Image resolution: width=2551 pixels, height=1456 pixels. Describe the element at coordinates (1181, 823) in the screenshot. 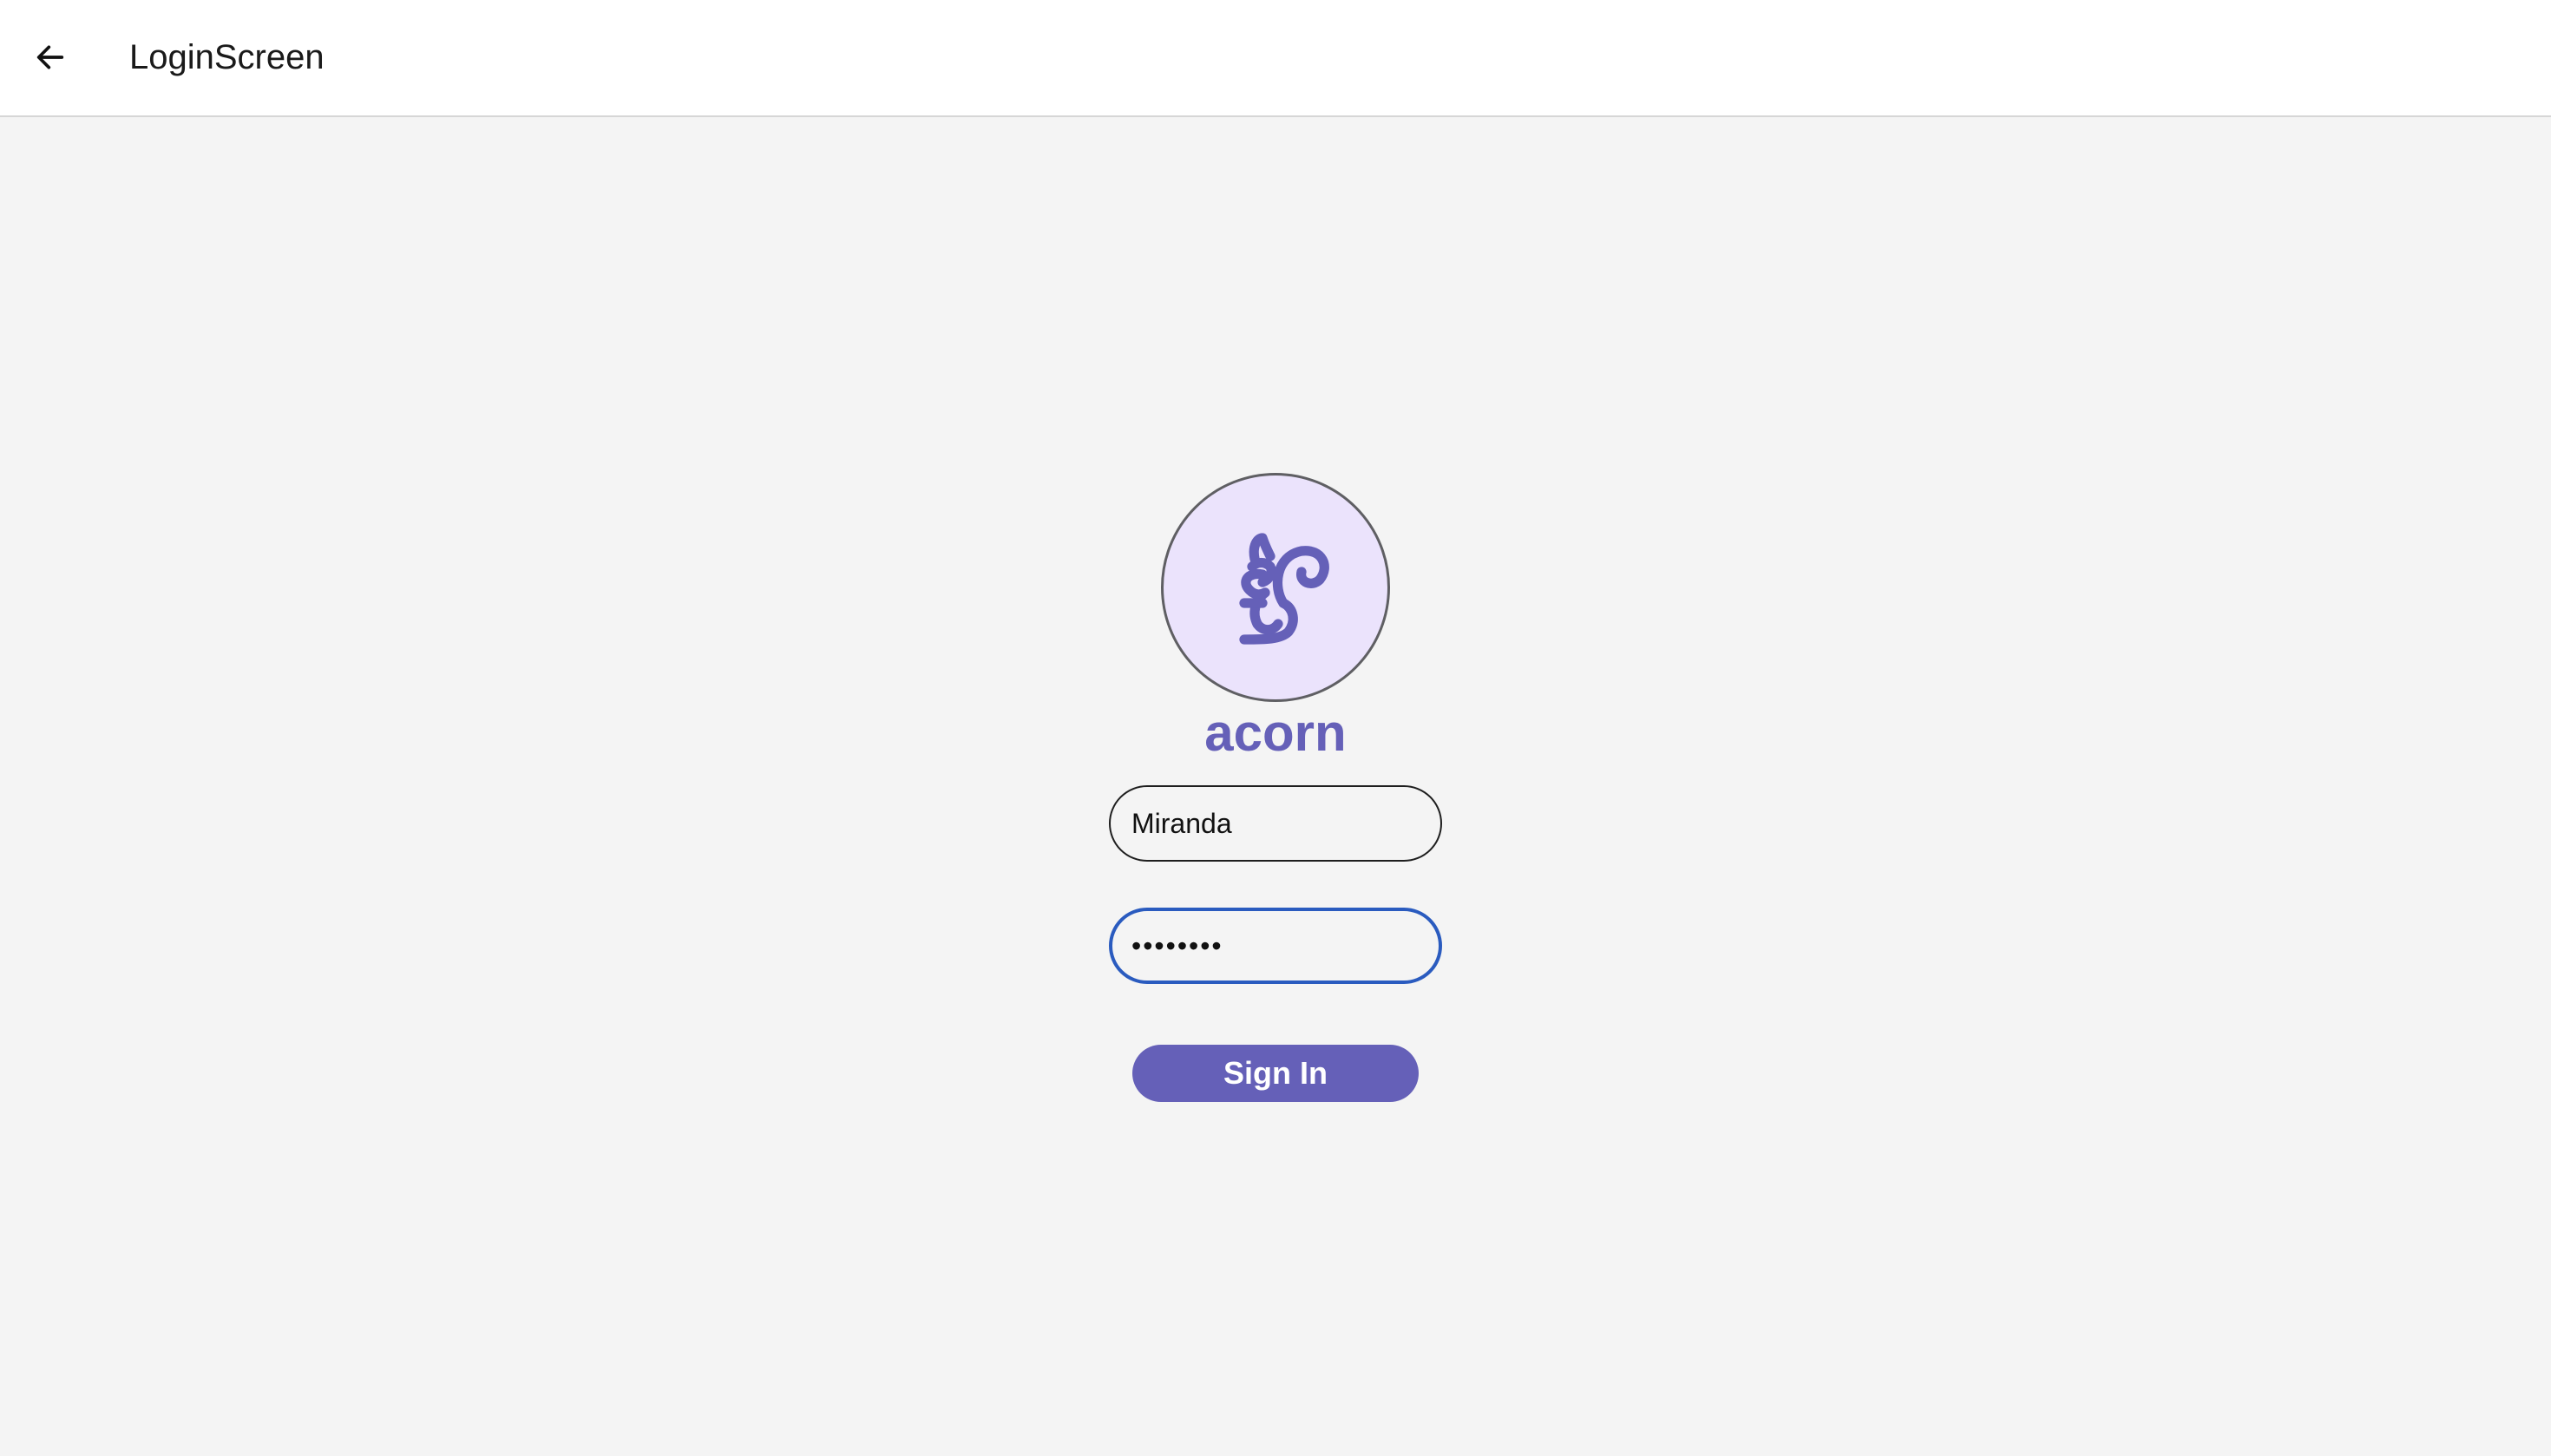

I see `username-value: Miranda` at that location.